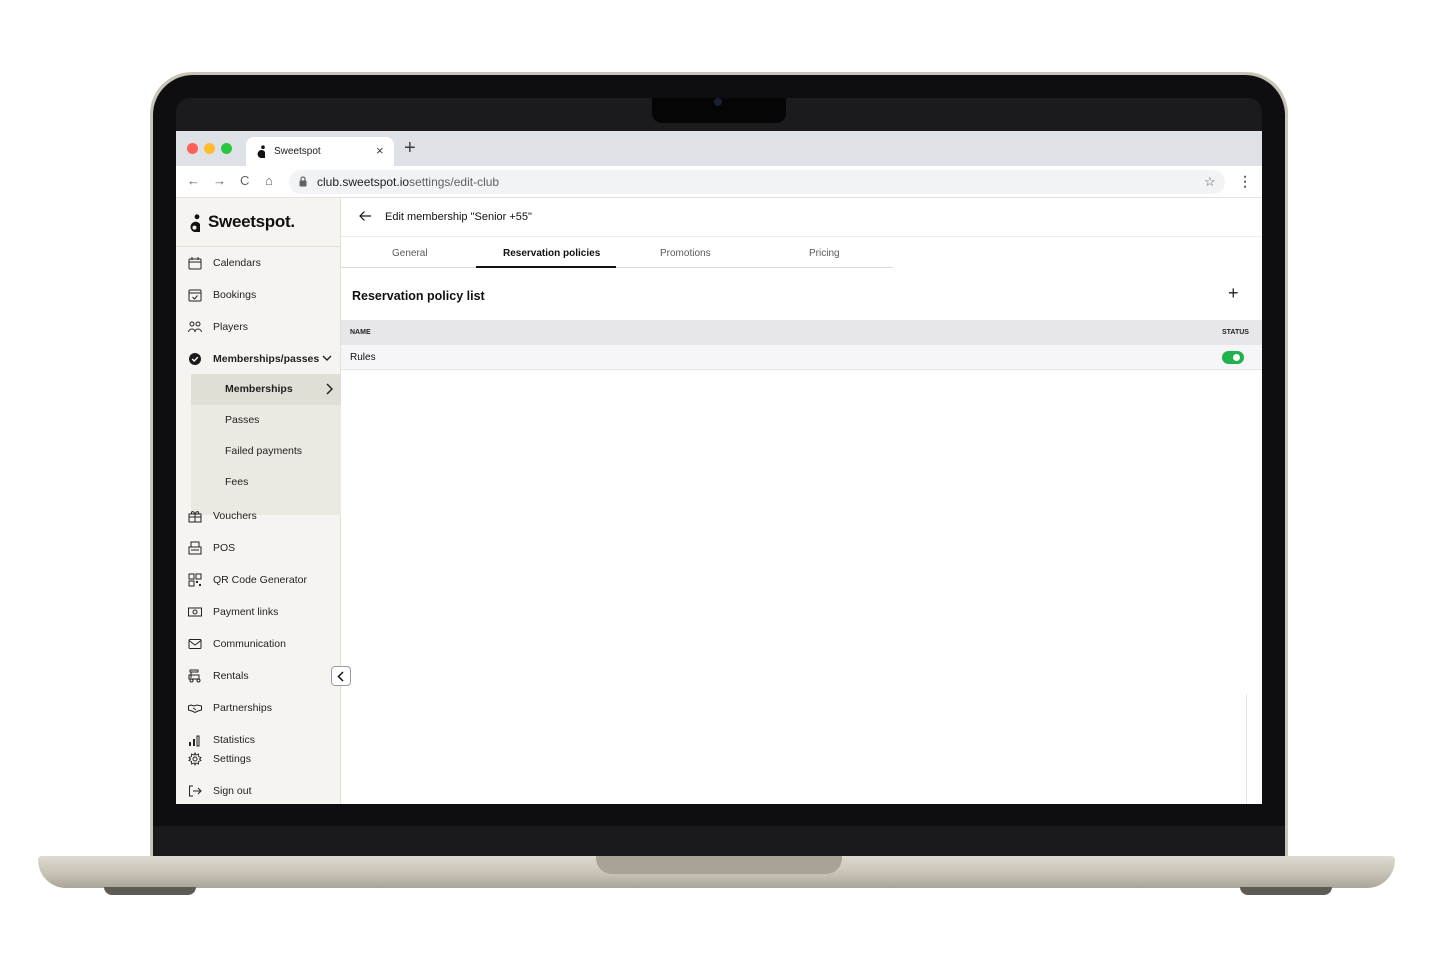 This screenshot has width=1452, height=958. I want to click on home-button: ⌂, so click(269, 181).